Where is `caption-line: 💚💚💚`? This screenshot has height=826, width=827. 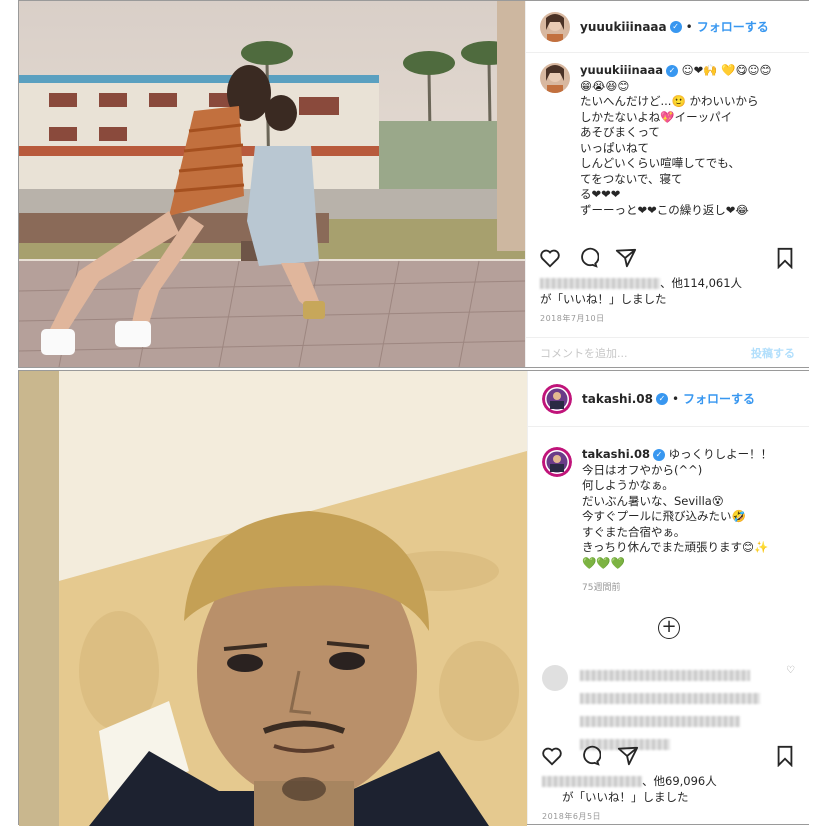 caption-line: 💚💚💚 is located at coordinates (603, 562).